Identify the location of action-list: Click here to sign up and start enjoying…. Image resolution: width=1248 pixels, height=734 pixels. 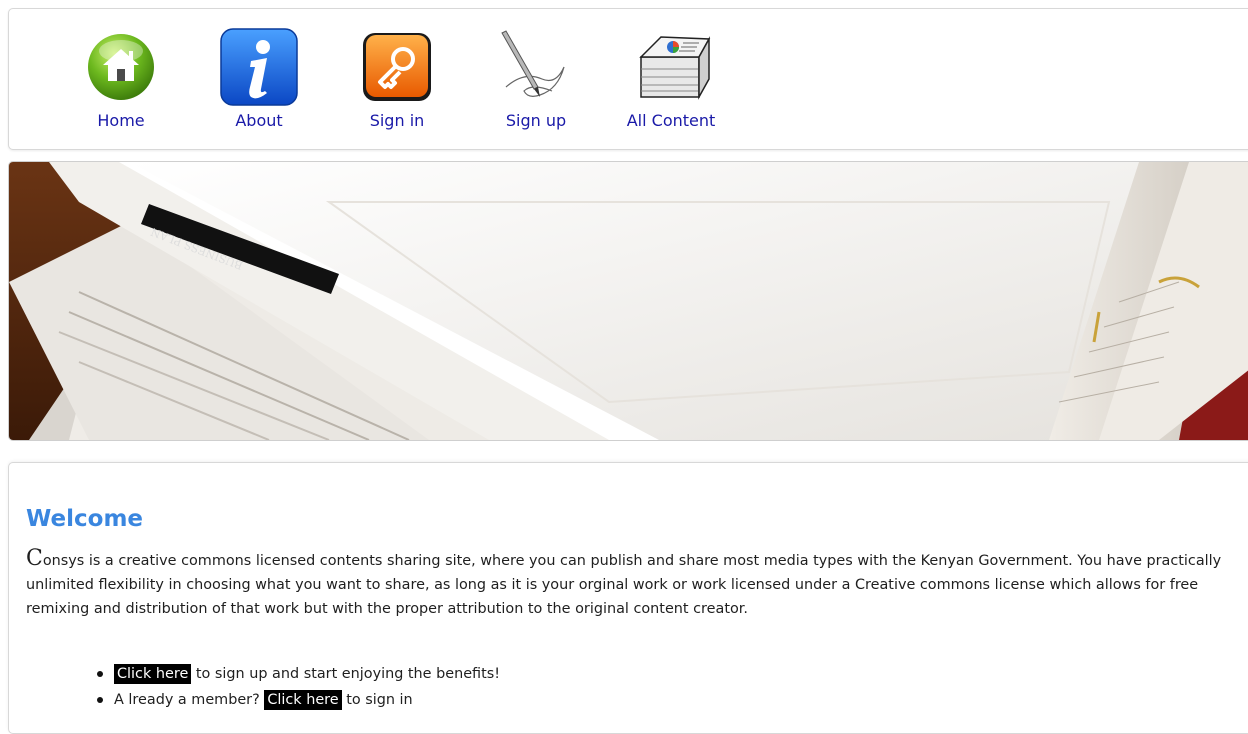
(298, 687).